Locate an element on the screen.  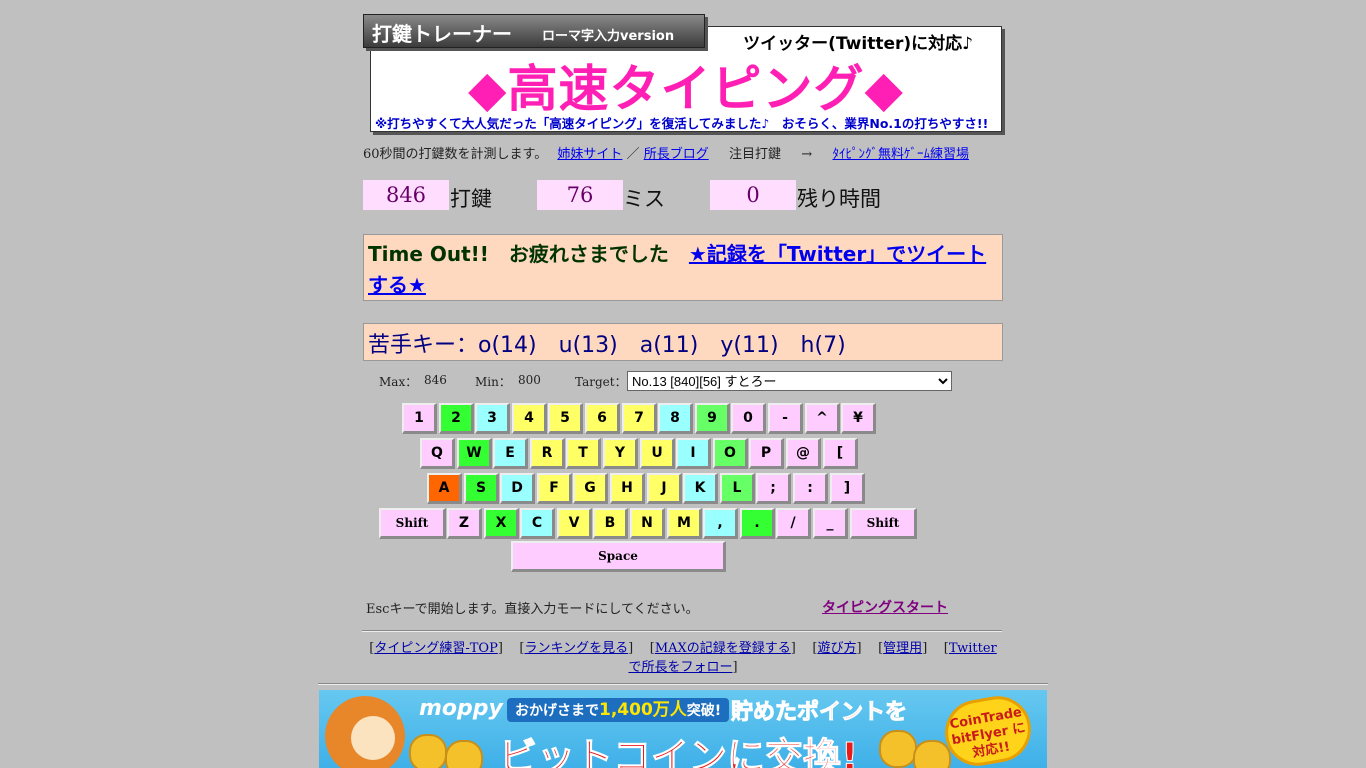
sister-site-link: 姉妹サイト is located at coordinates (589, 154).